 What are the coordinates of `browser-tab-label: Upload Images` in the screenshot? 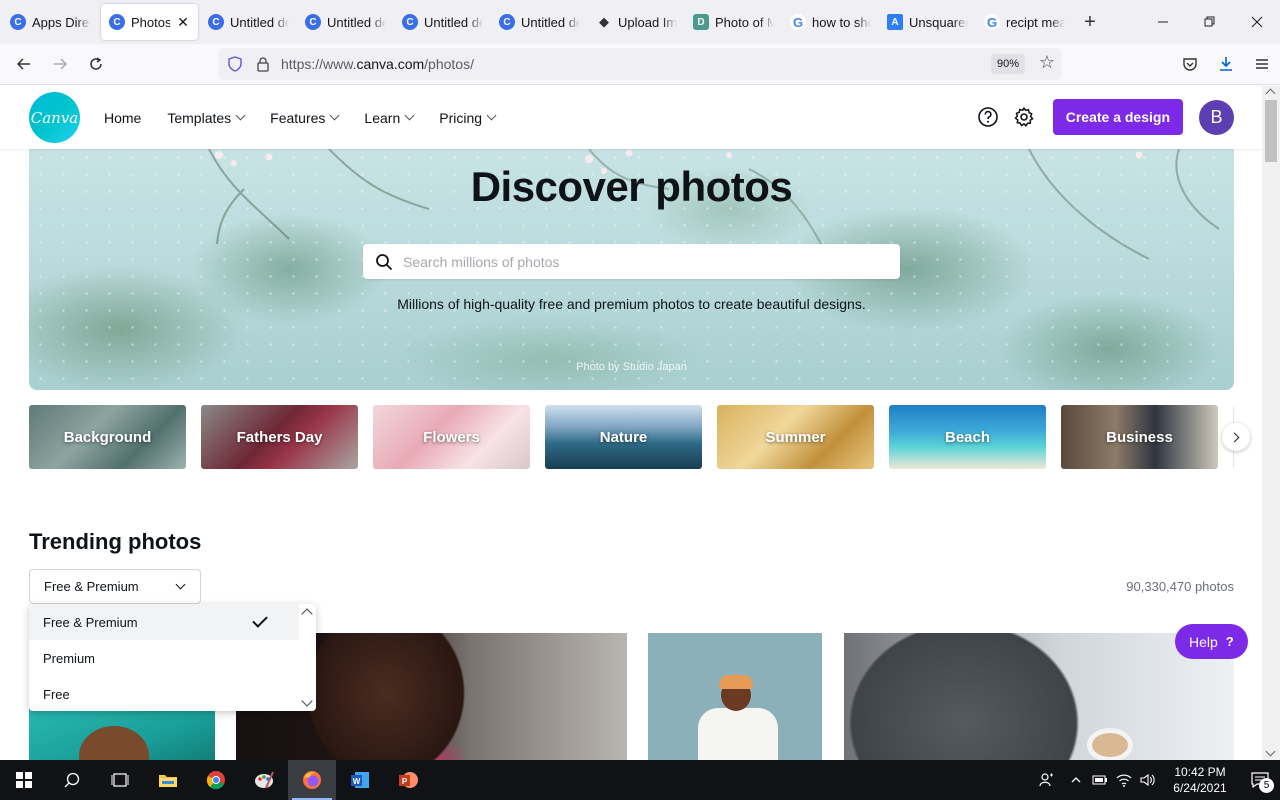 It's located at (647, 22).